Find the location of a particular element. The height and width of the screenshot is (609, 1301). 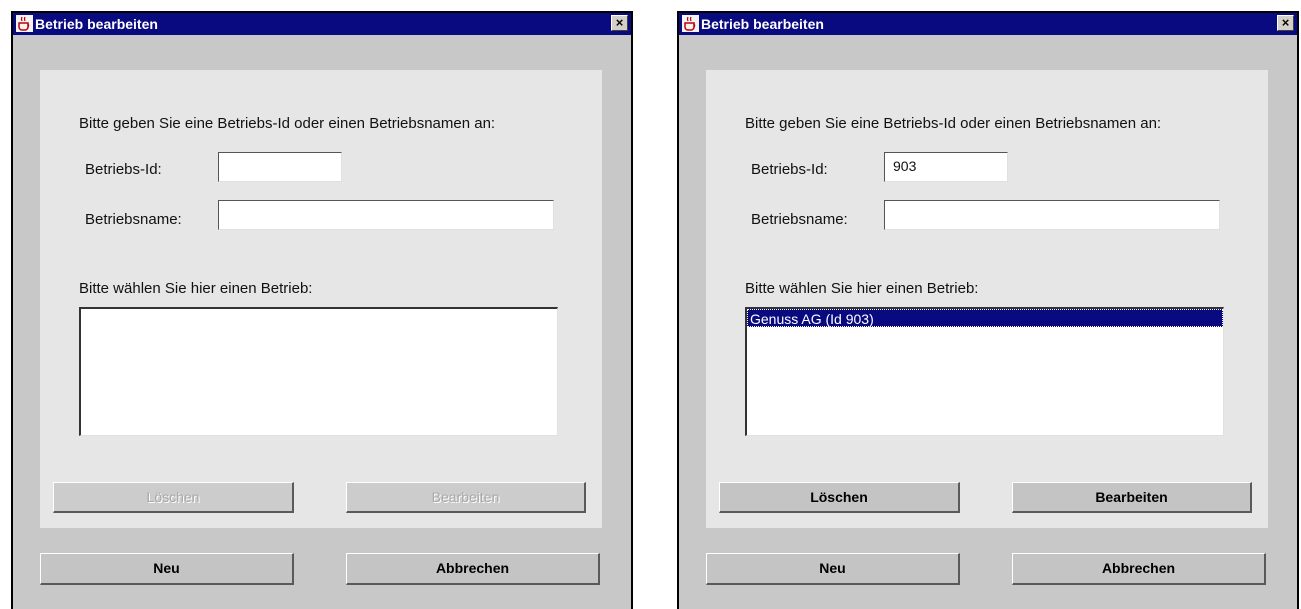

betriebs-id-input is located at coordinates (280, 167).